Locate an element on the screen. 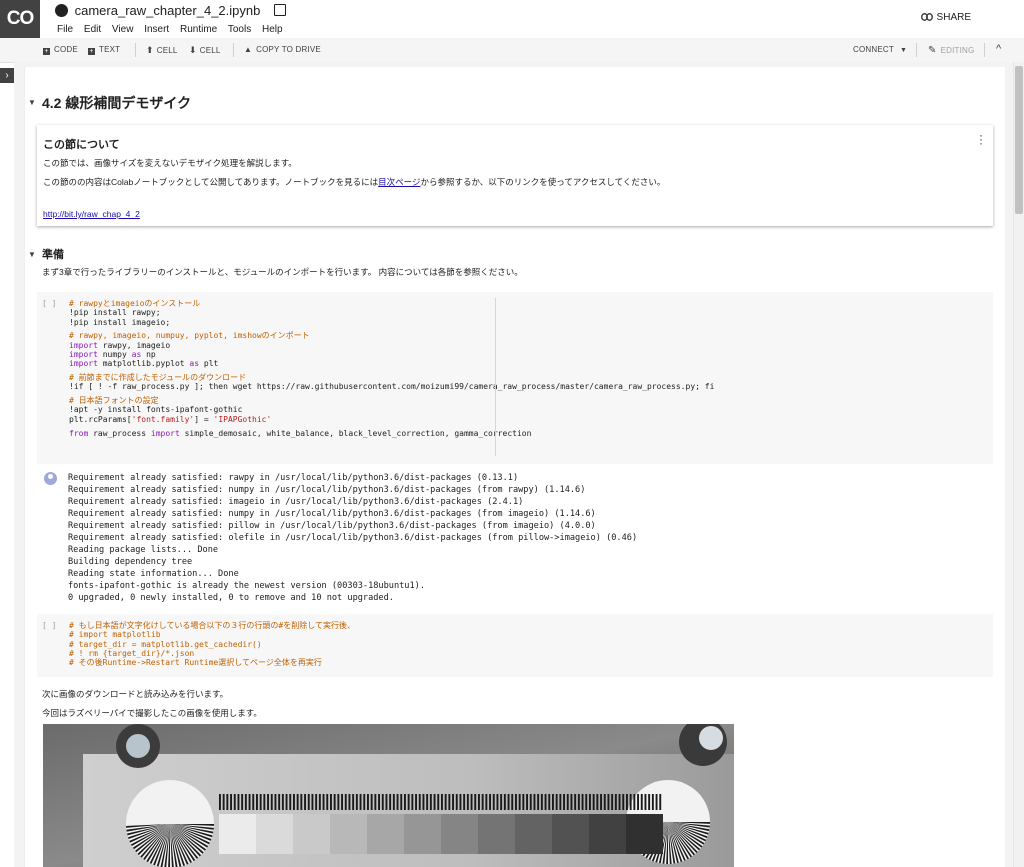  code-text: plt is located at coordinates (209, 364).